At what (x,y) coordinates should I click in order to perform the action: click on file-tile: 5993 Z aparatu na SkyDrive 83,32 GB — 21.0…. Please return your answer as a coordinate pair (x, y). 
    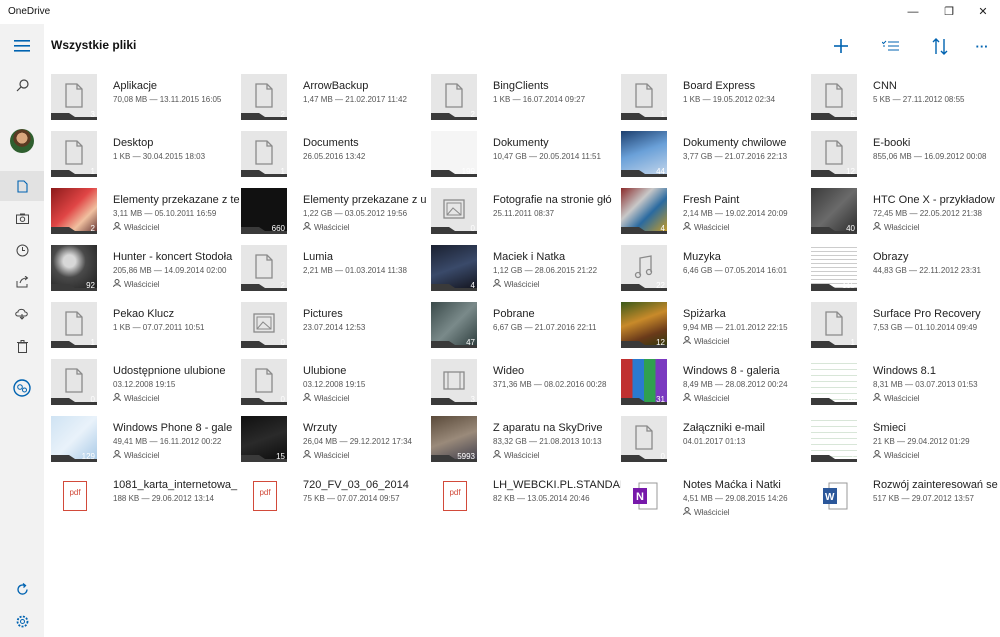
    Looking at the image, I should click on (526, 443).